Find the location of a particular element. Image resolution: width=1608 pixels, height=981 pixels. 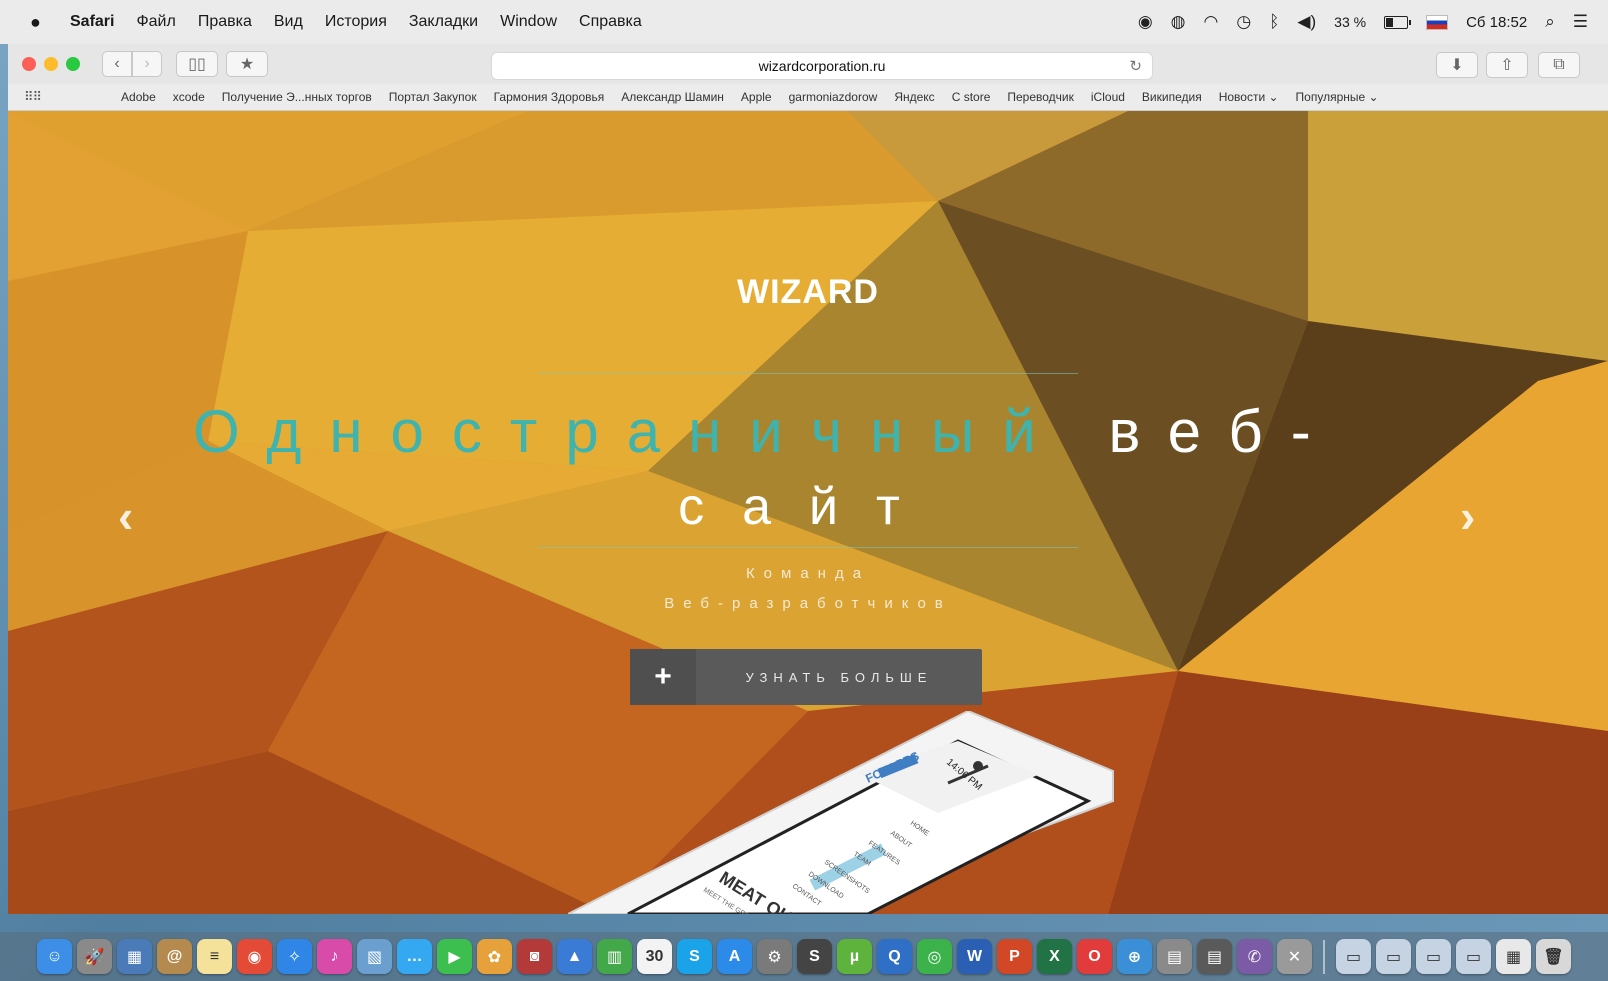

favorites-grid-icon: ⠿⠿ is located at coordinates (33, 97).